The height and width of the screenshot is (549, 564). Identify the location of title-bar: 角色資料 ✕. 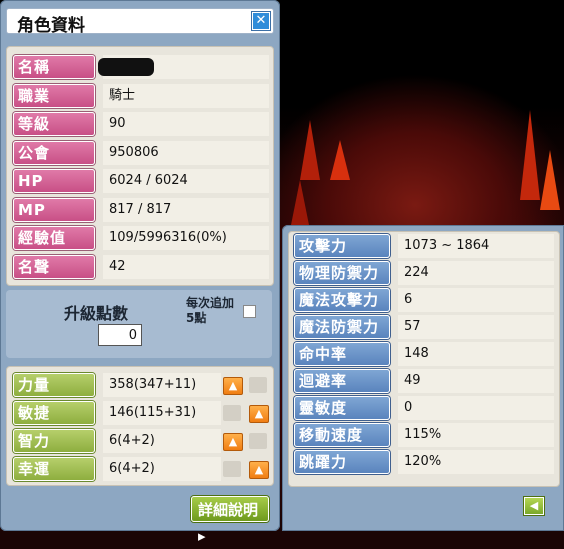
(140, 22).